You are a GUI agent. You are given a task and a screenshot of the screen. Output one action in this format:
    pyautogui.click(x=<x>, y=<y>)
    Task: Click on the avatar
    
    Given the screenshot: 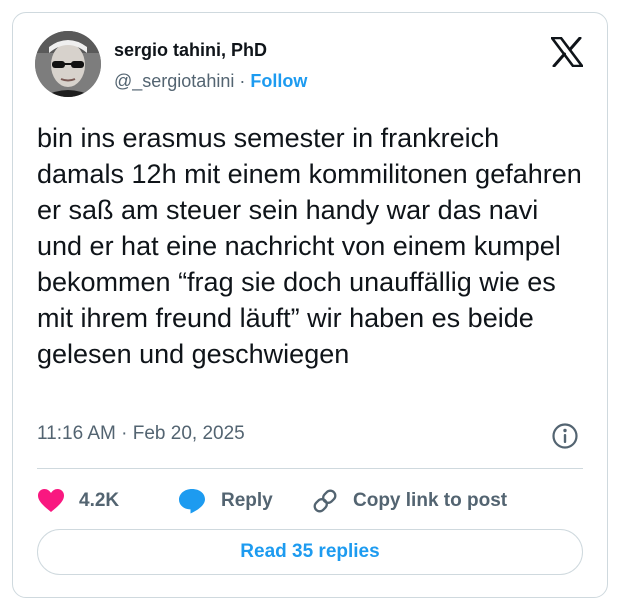 What is the action you would take?
    pyautogui.click(x=68, y=64)
    